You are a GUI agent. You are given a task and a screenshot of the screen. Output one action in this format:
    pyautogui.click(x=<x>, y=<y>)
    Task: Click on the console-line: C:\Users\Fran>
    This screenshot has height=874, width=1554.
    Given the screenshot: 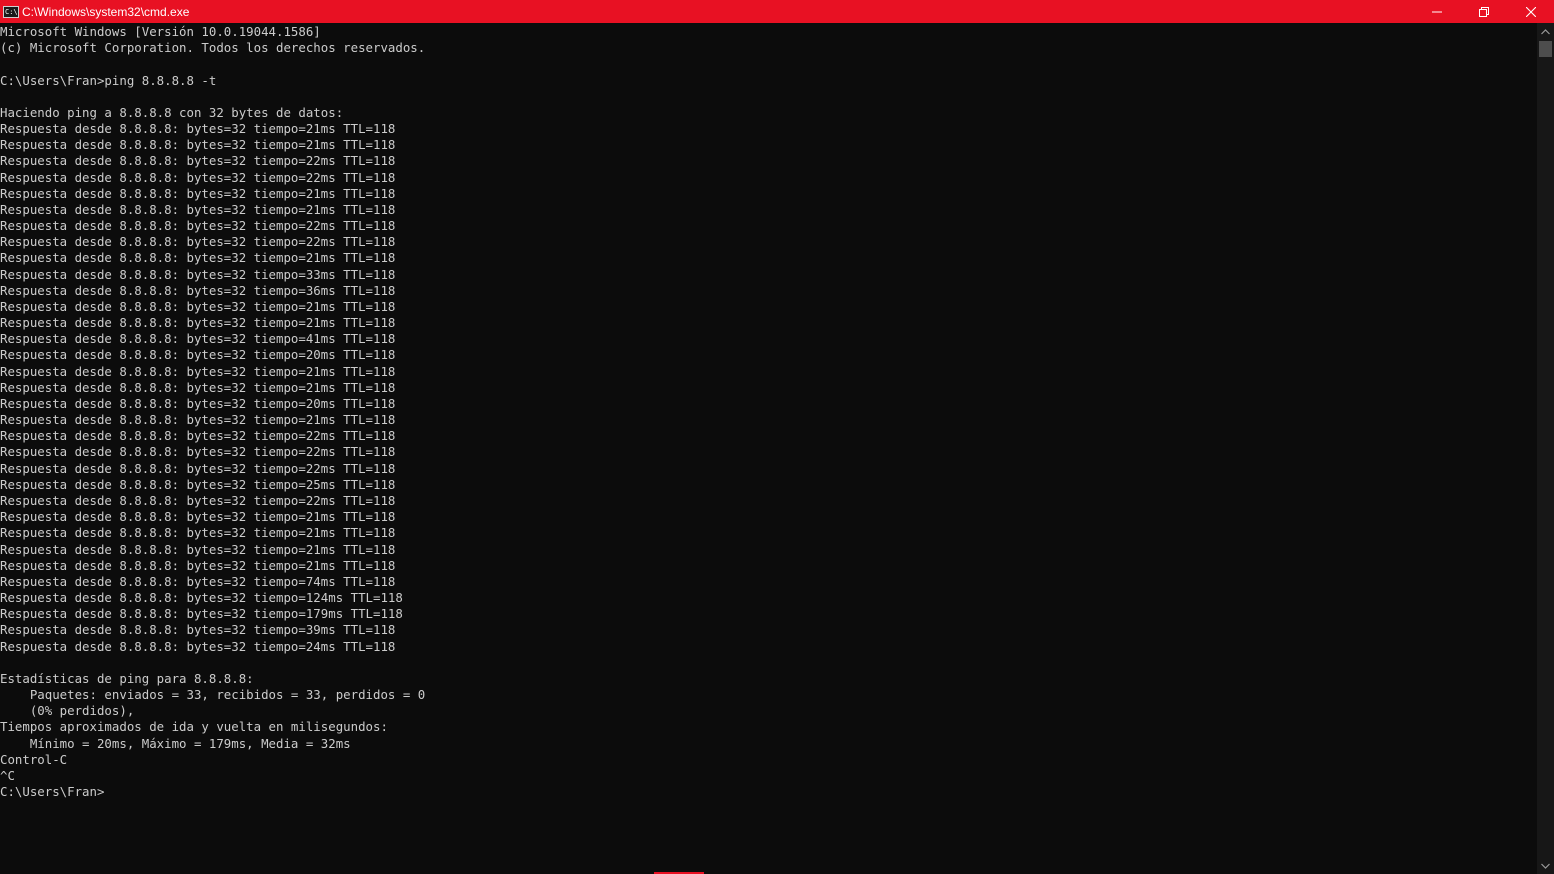 What is the action you would take?
    pyautogui.click(x=52, y=792)
    